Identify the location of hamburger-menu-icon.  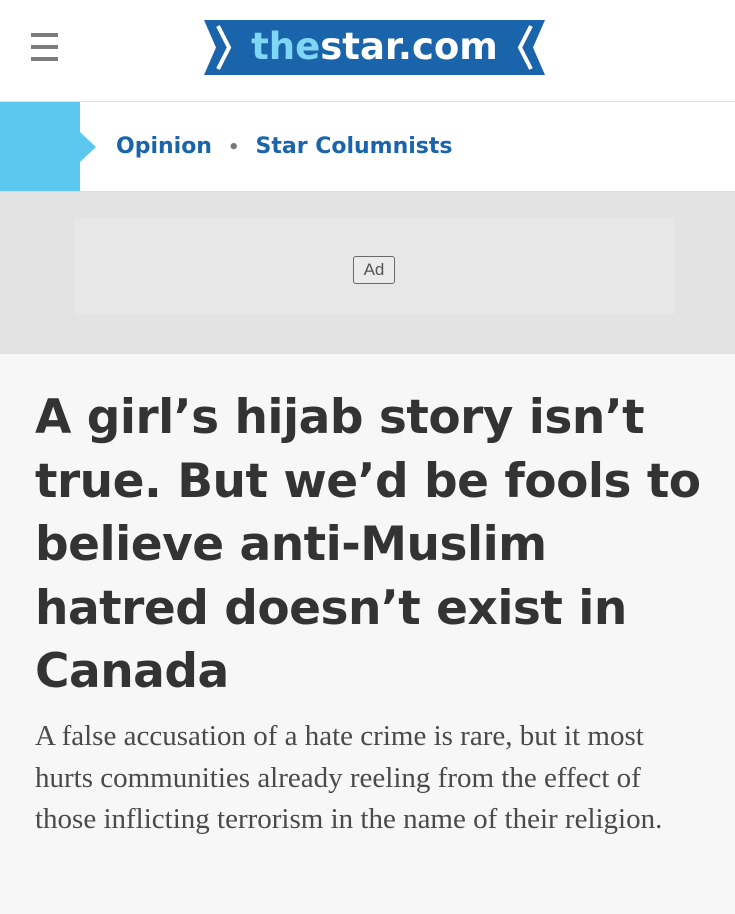
(44, 47).